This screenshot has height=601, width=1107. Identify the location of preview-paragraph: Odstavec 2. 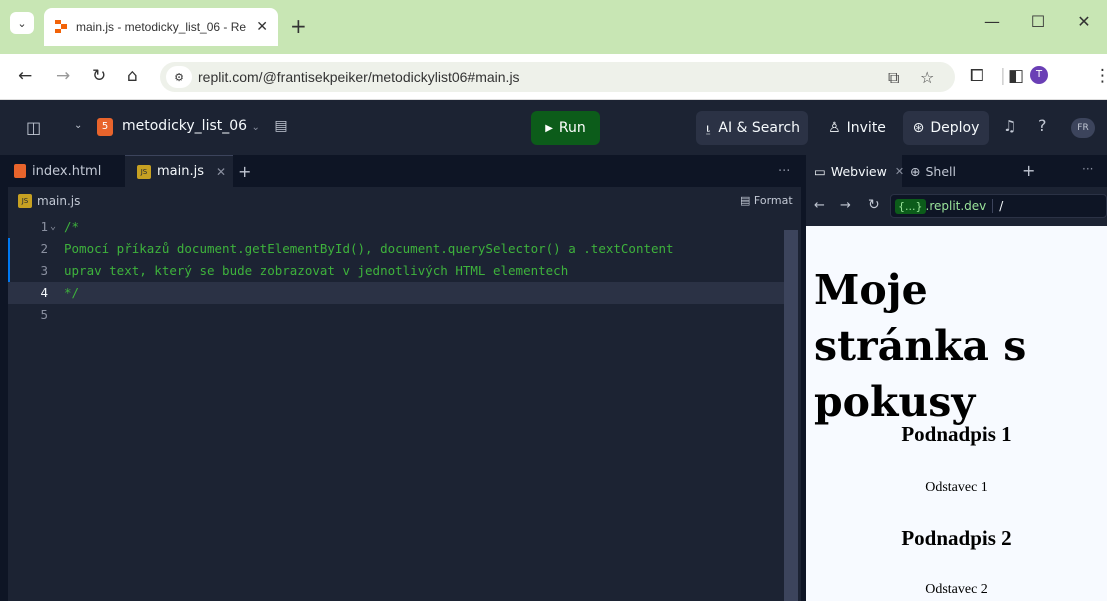
(956, 589).